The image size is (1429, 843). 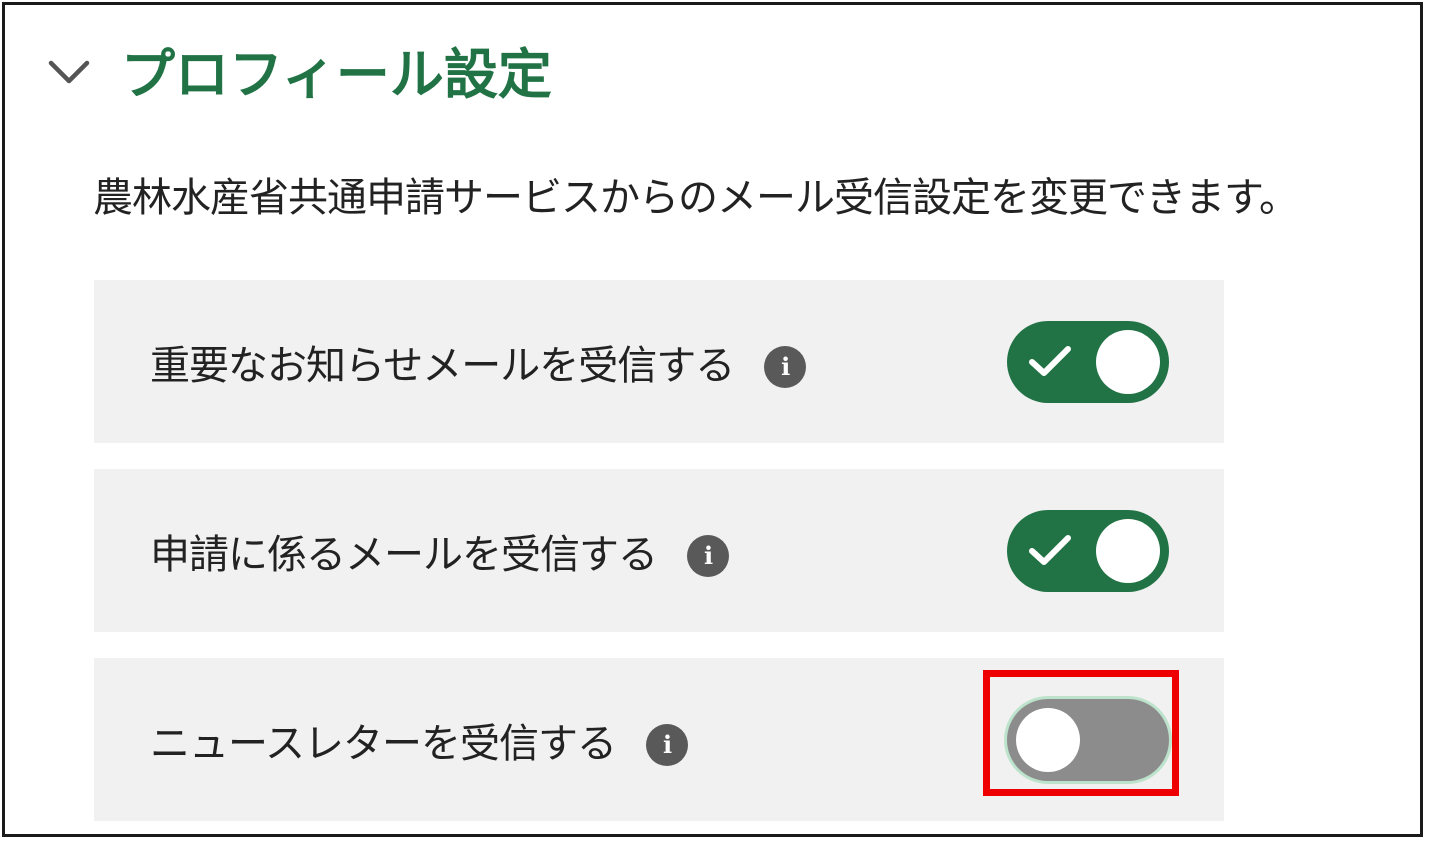 What do you see at coordinates (1088, 550) in the screenshot?
I see `application-mail-toggle` at bounding box center [1088, 550].